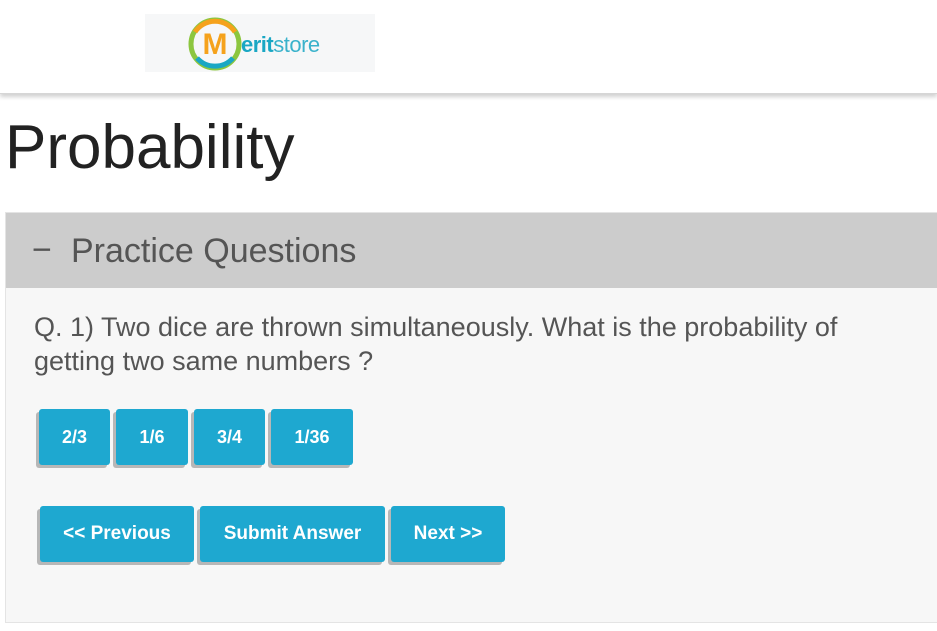 This screenshot has width=937, height=631. What do you see at coordinates (448, 534) in the screenshot?
I see `next-button: Next >>` at bounding box center [448, 534].